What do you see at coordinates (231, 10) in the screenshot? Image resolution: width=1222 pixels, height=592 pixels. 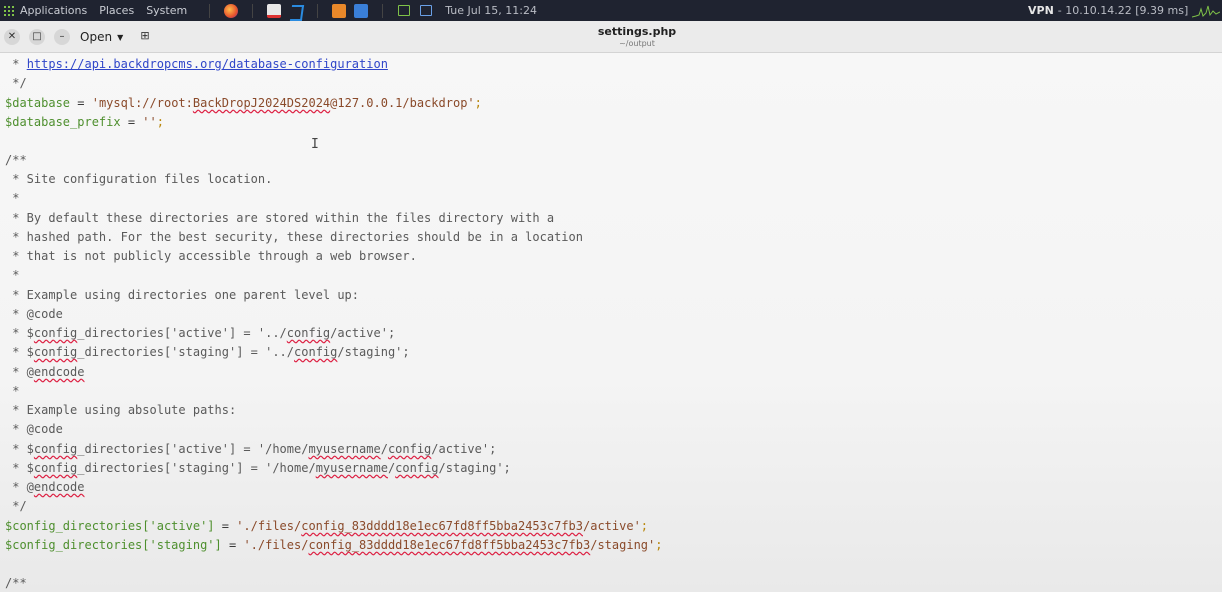 I see `firefox-icon` at bounding box center [231, 10].